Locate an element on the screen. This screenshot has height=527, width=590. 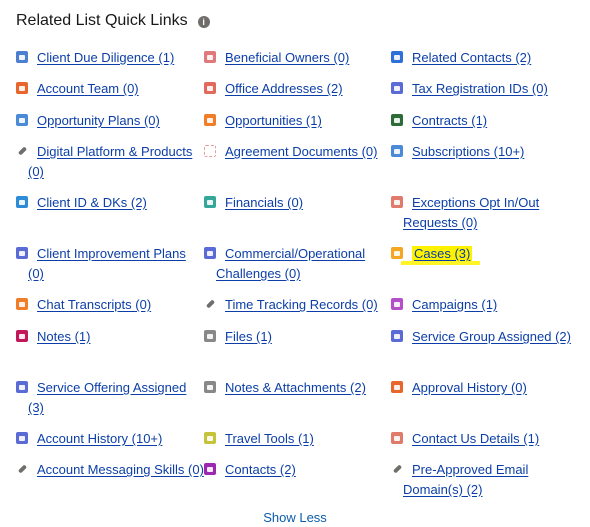
quick-link: Service Offering Assigned (3) is located at coordinates (107, 397).